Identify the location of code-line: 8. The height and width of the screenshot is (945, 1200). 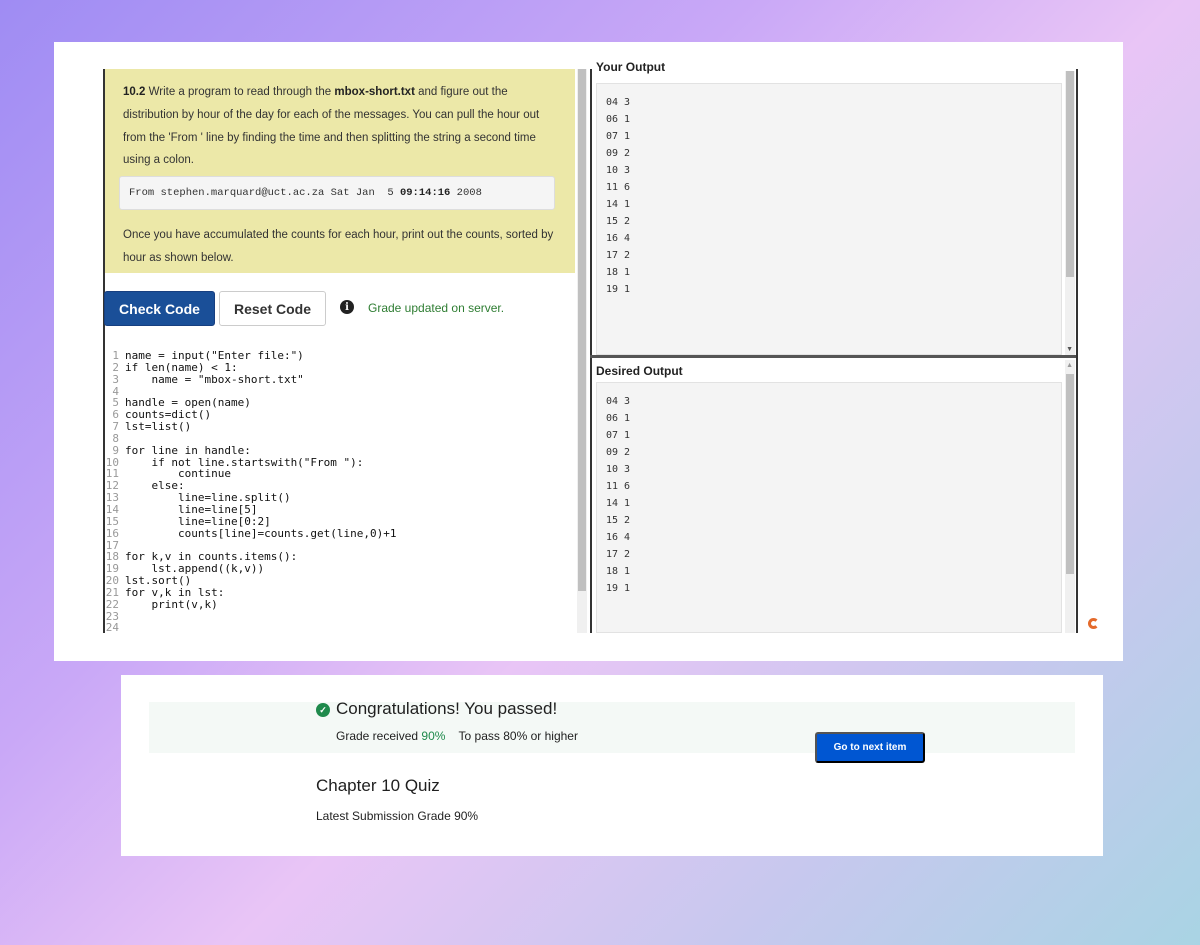
(340, 439).